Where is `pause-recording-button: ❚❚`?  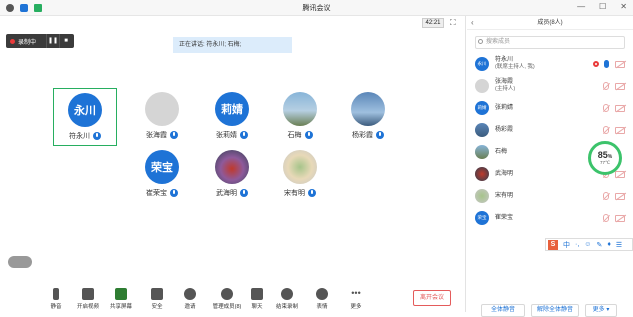 pause-recording-button: ❚❚ is located at coordinates (52, 41).